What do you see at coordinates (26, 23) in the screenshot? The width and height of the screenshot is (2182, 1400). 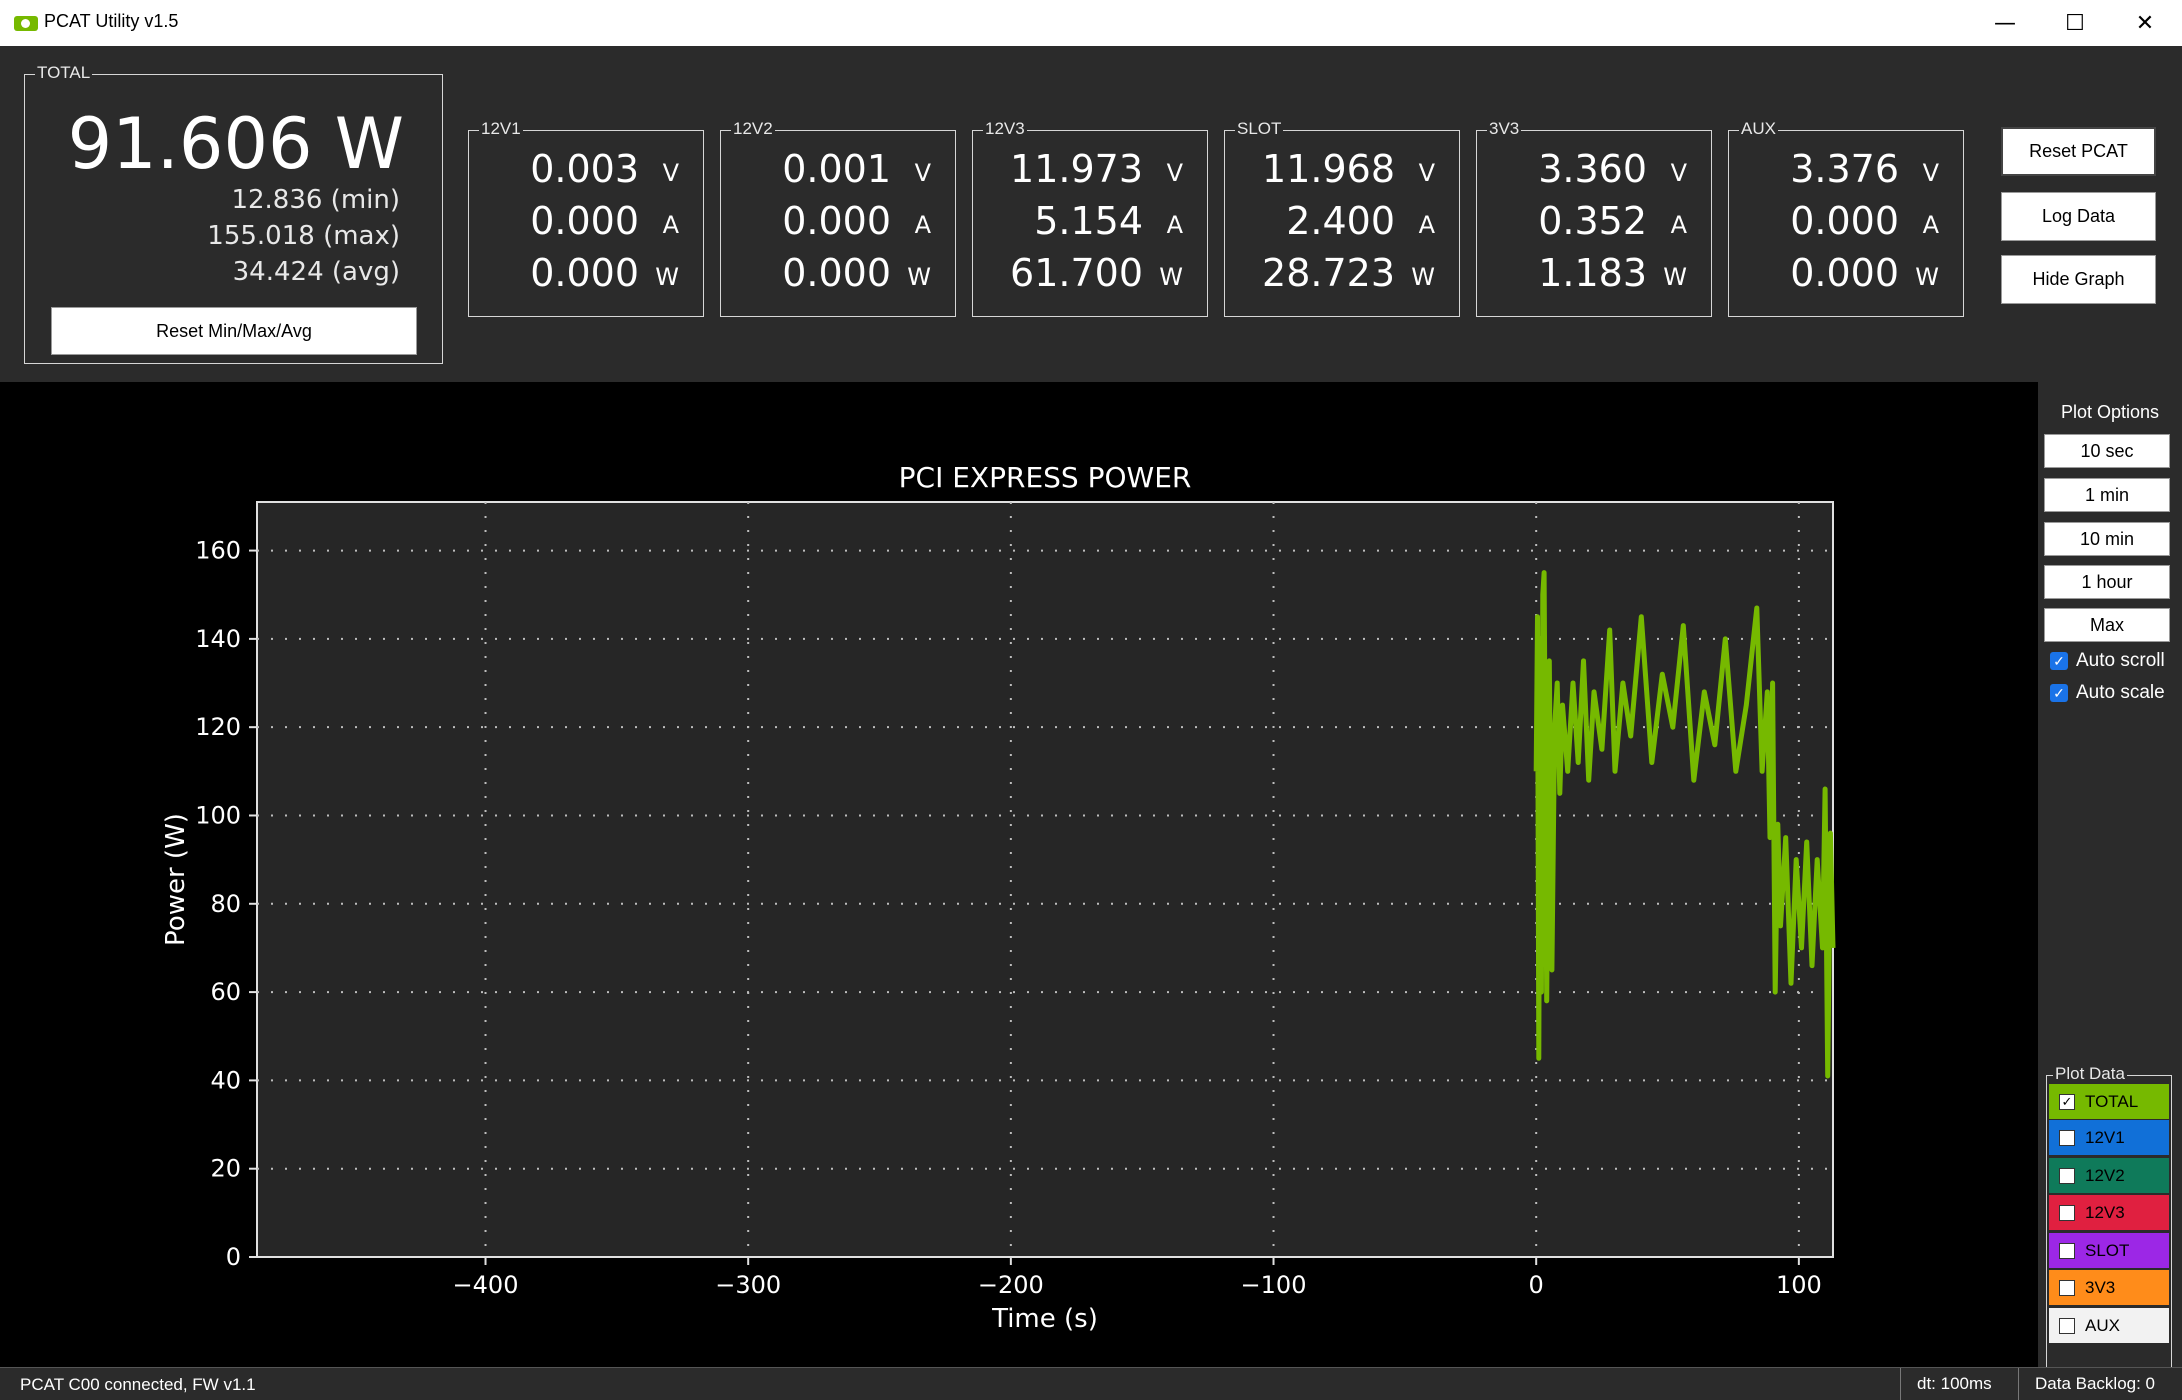 I see `nvidia-app-icon` at bounding box center [26, 23].